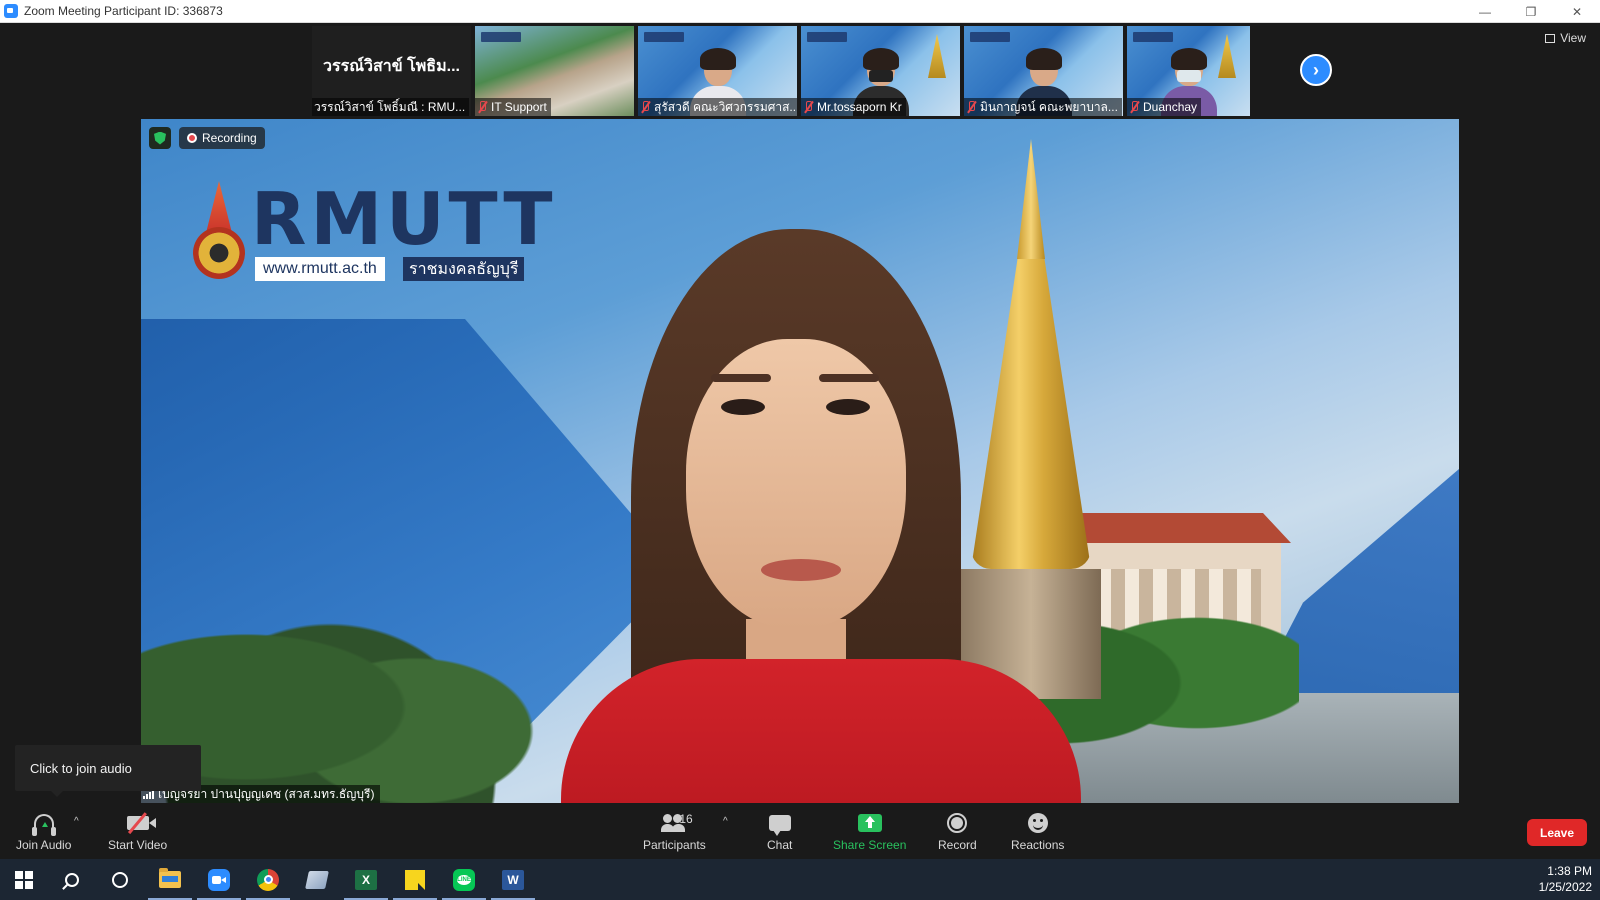 The image size is (1600, 900). I want to click on taskbar-search-button, so click(72, 879).